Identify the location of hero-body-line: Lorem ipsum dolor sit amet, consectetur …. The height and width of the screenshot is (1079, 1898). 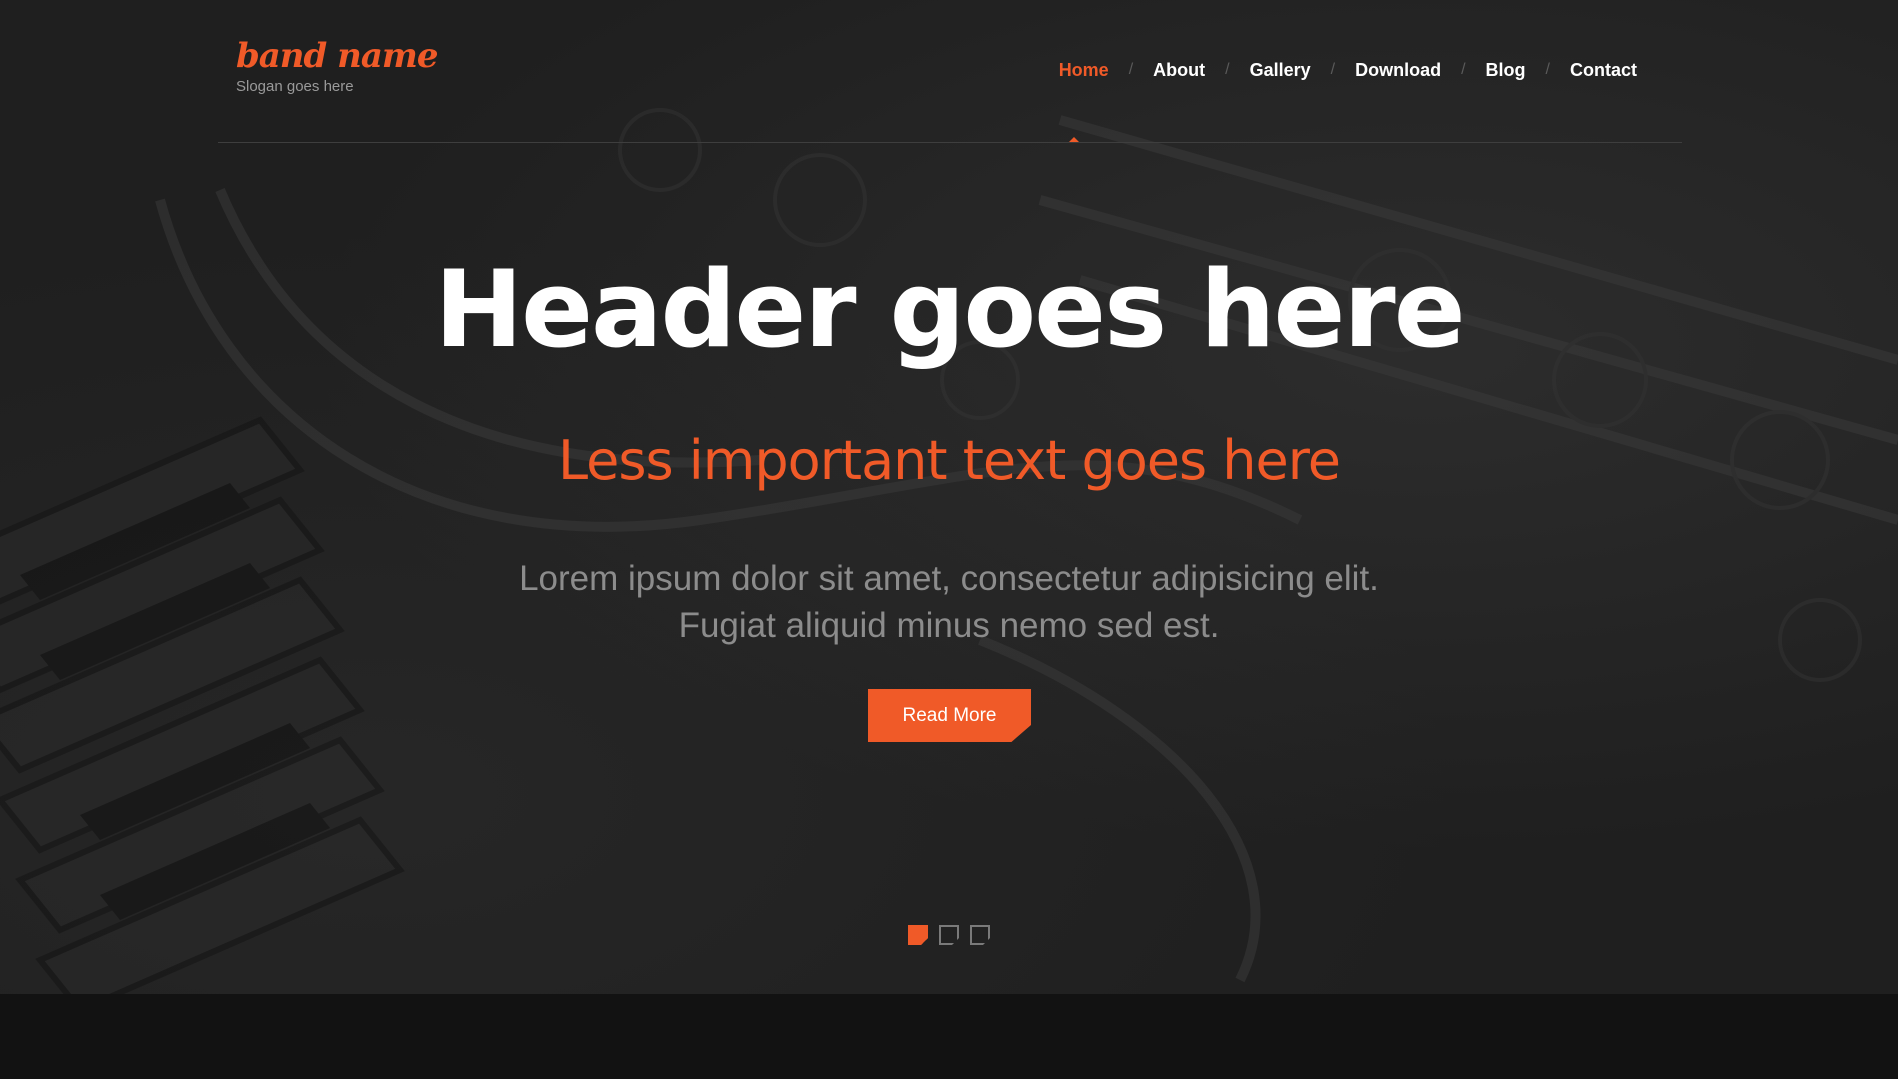
(949, 578).